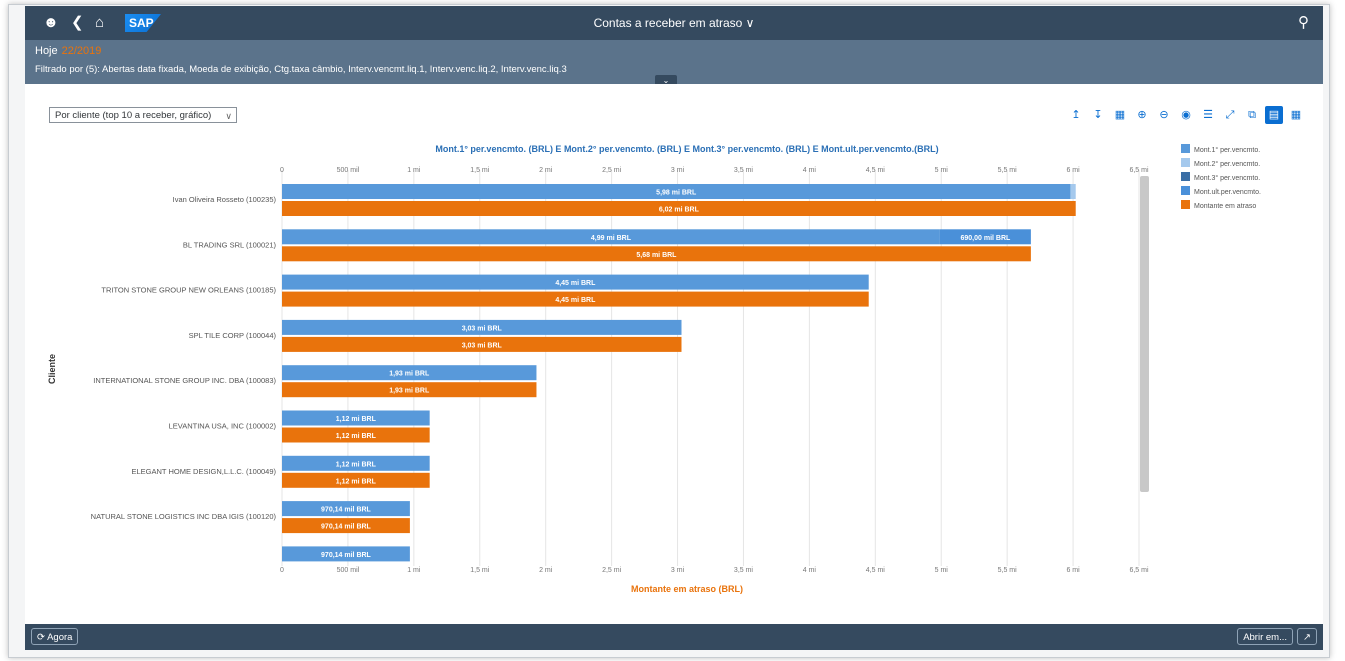 This screenshot has width=1345, height=661. Describe the element at coordinates (482, 328) in the screenshot. I see `bar-data-label: 3,03 mi BRL` at that location.